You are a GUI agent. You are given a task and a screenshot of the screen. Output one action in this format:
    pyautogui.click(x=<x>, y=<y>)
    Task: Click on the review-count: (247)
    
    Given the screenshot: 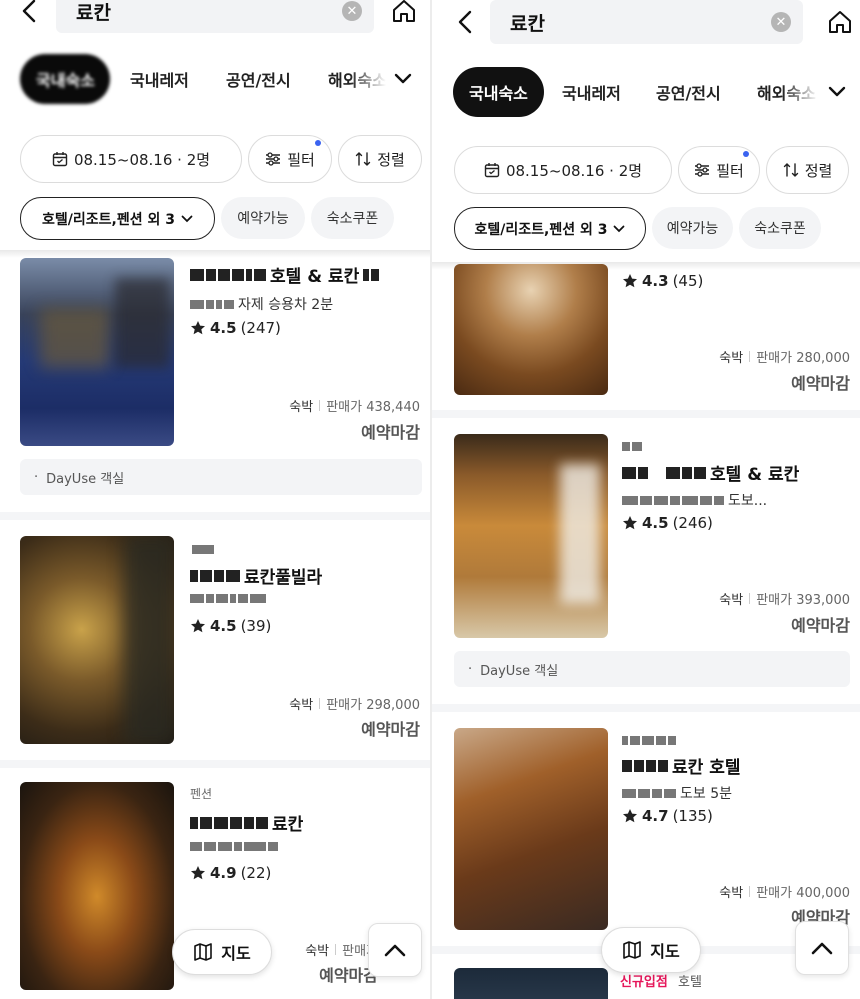 What is the action you would take?
    pyautogui.click(x=260, y=328)
    